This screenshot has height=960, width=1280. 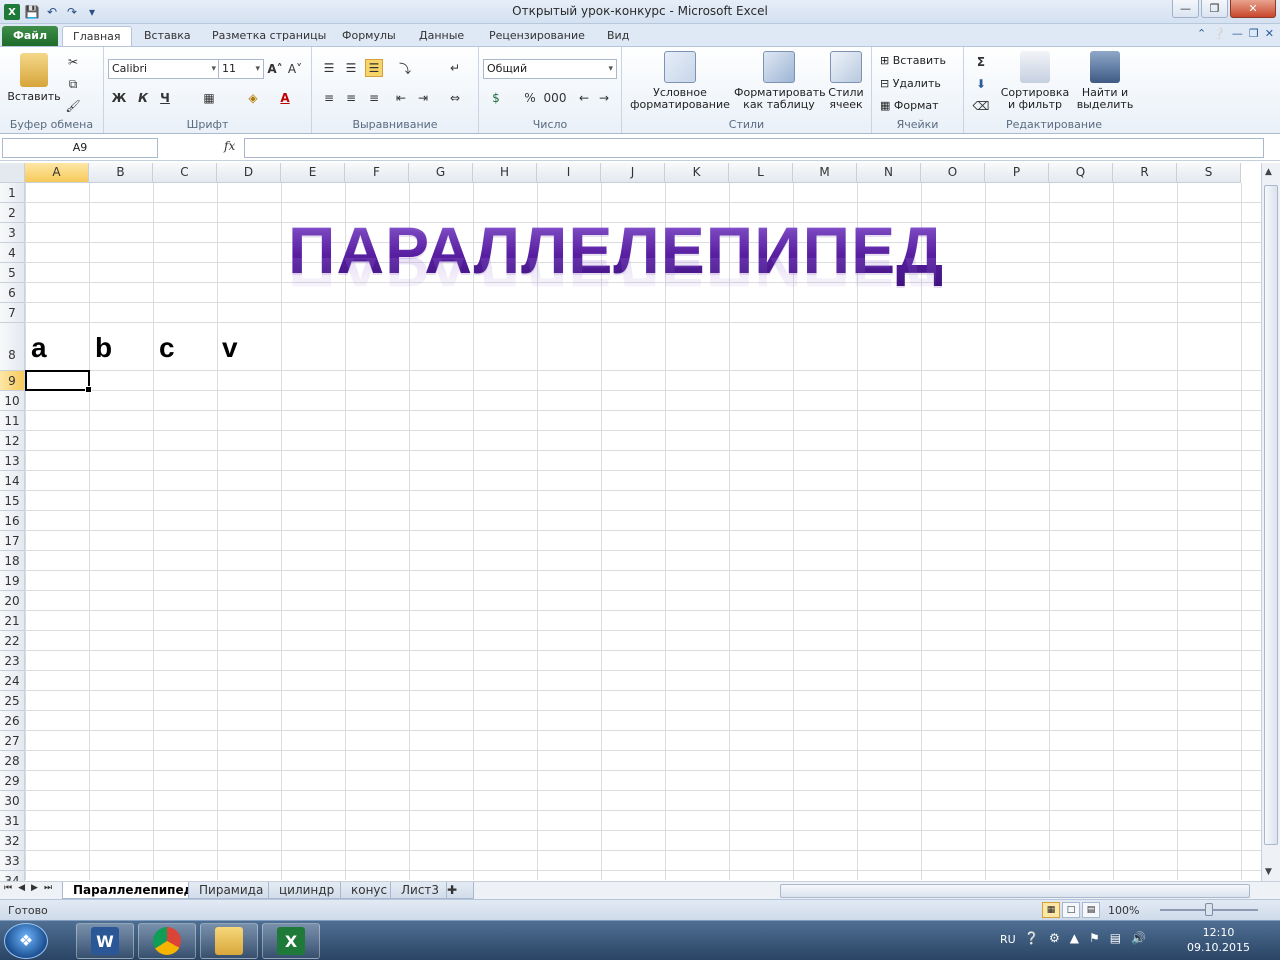 What do you see at coordinates (351, 98) in the screenshot?
I see `align-center-icon: ≡` at bounding box center [351, 98].